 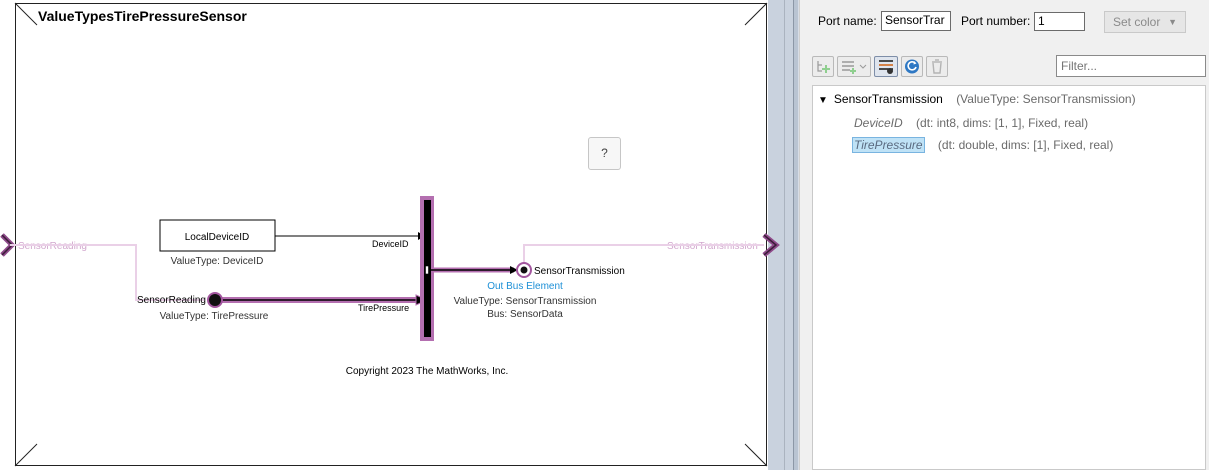 I want to click on bus-editor-icon, so click(x=886, y=67).